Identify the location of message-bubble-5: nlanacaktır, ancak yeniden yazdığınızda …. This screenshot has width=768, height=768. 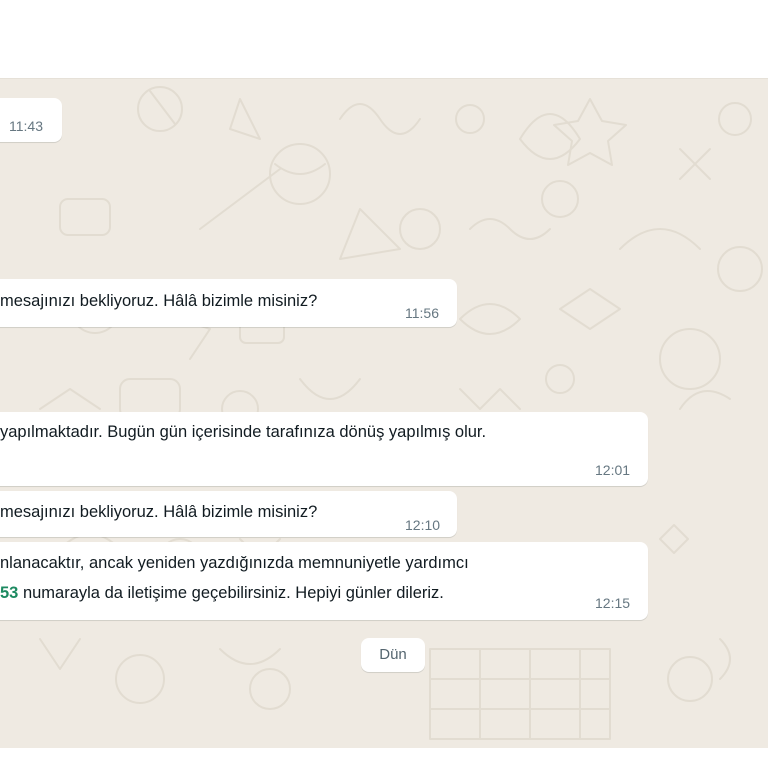
(324, 581).